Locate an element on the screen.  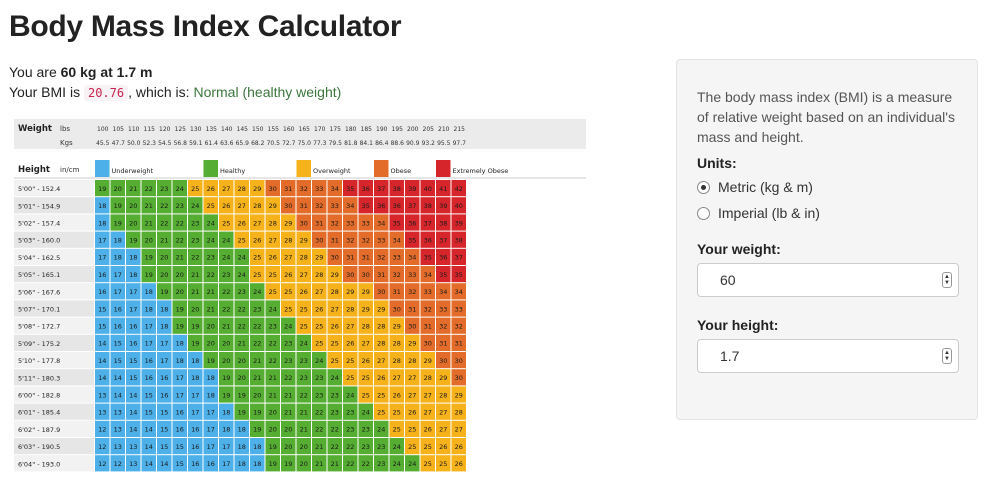
weight-input: 60 ▲ ▼ is located at coordinates (828, 280).